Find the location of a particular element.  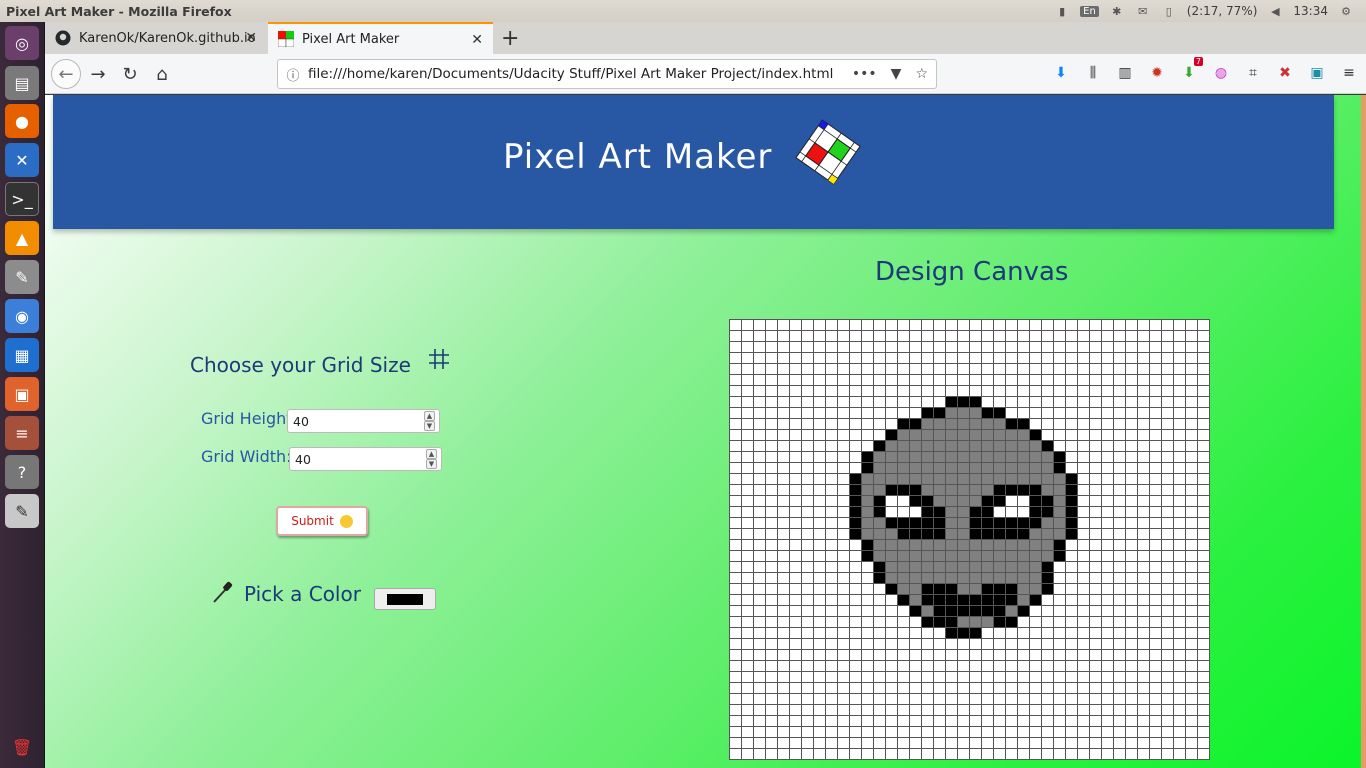

power-gear-icon: ⚙ is located at coordinates (1346, 11).